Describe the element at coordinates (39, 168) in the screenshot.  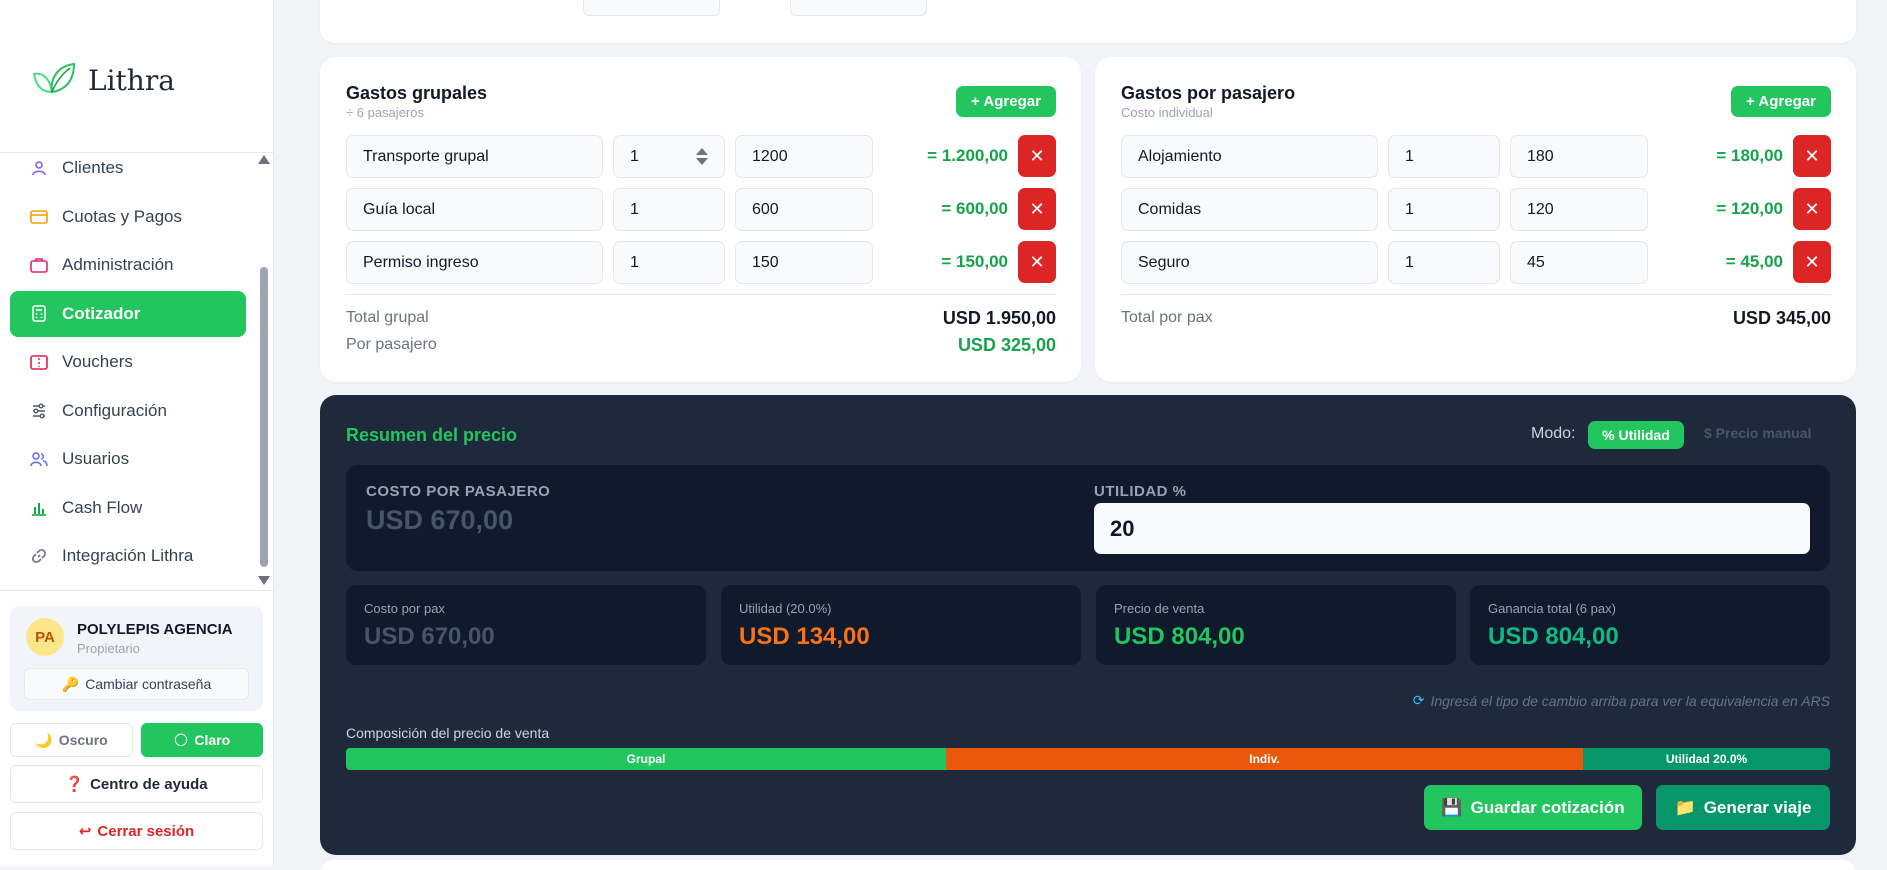
I see `user-icon` at that location.